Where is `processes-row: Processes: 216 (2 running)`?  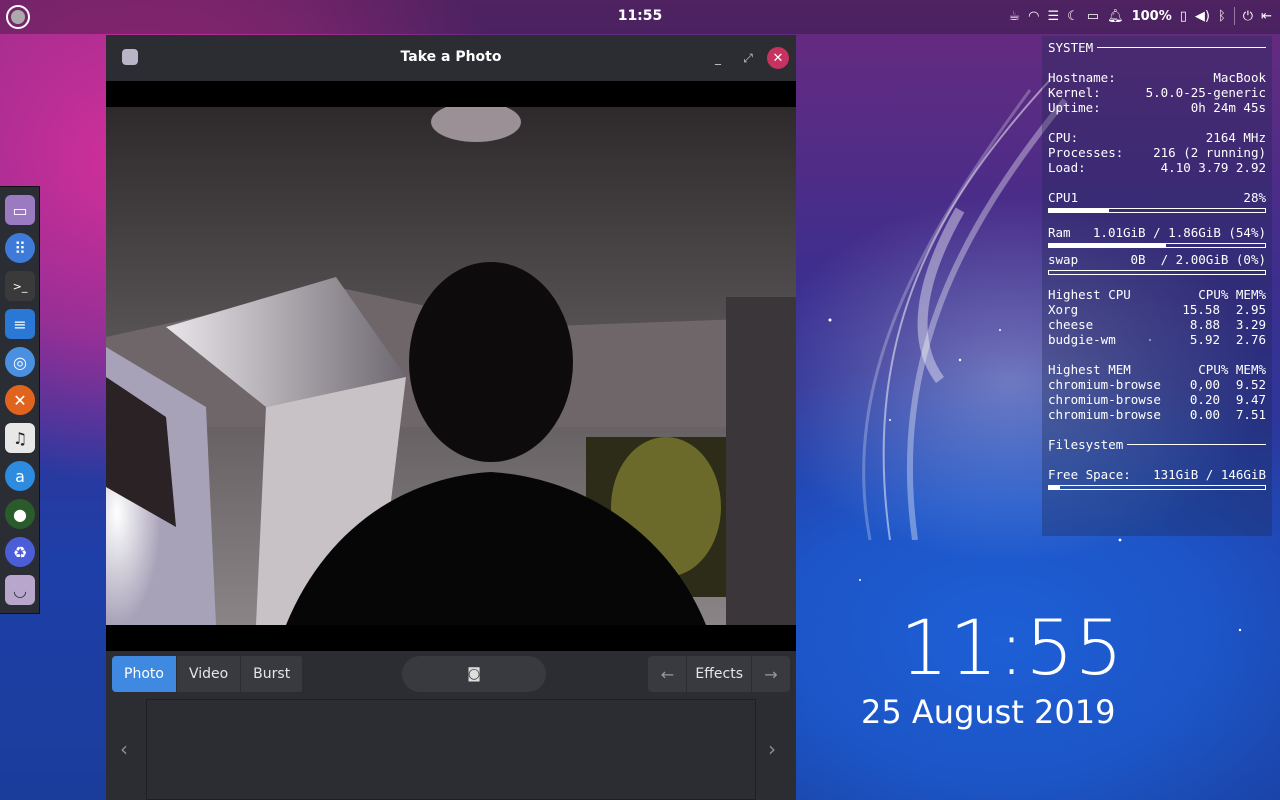
processes-row: Processes: 216 (2 running) is located at coordinates (1157, 152).